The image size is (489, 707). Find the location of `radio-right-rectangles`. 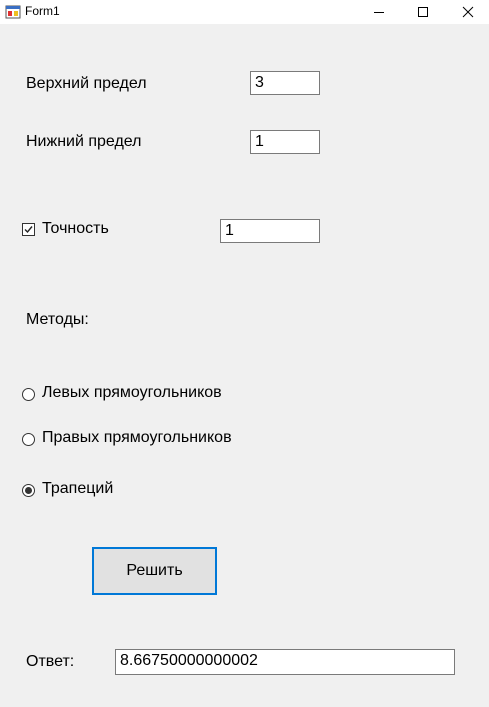

radio-right-rectangles is located at coordinates (28, 439).